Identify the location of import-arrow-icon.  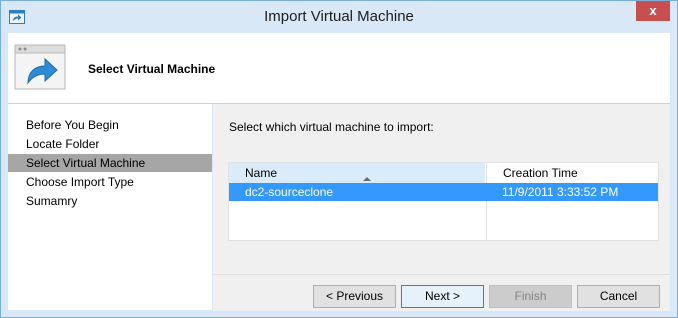
(40, 67).